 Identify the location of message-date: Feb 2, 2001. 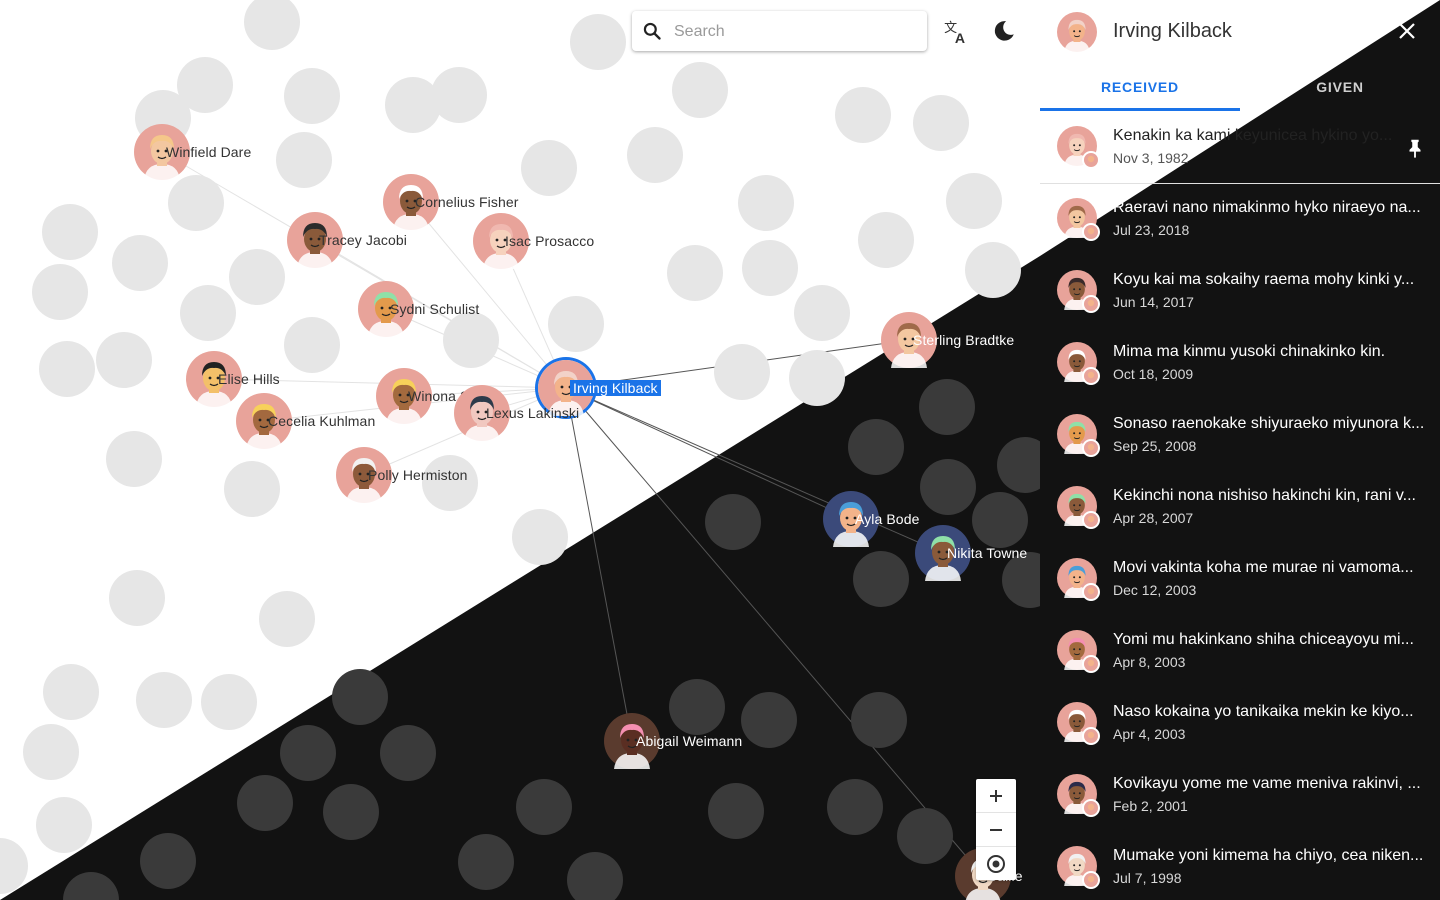
(1150, 806).